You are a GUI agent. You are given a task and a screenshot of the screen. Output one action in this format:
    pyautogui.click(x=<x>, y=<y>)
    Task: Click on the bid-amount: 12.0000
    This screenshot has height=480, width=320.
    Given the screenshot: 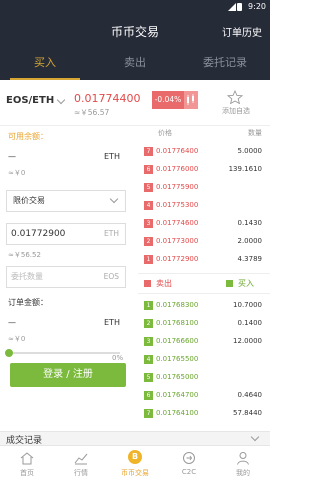 What is the action you would take?
    pyautogui.click(x=247, y=341)
    